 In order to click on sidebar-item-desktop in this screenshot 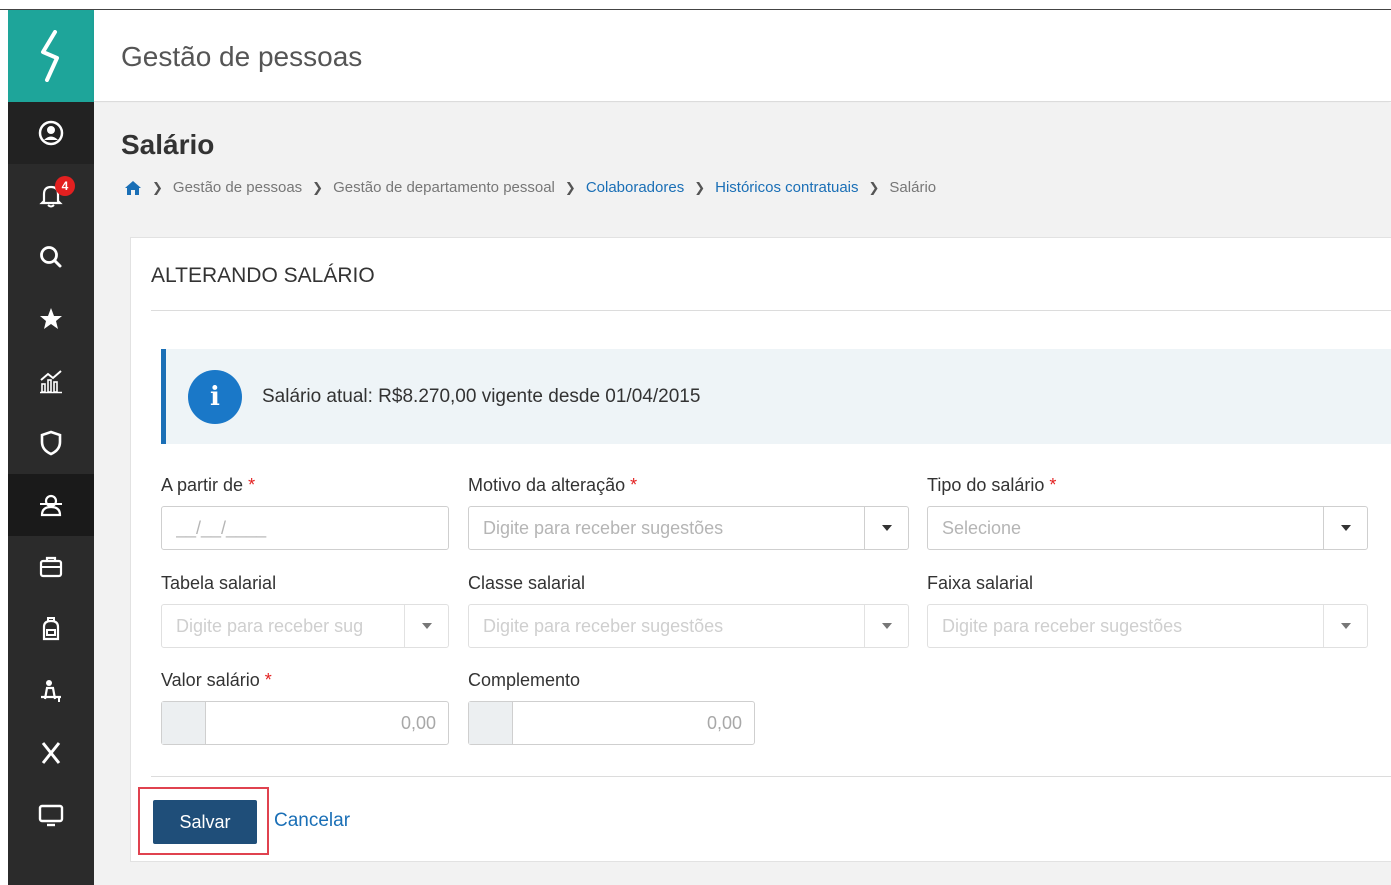, I will do `click(51, 815)`.